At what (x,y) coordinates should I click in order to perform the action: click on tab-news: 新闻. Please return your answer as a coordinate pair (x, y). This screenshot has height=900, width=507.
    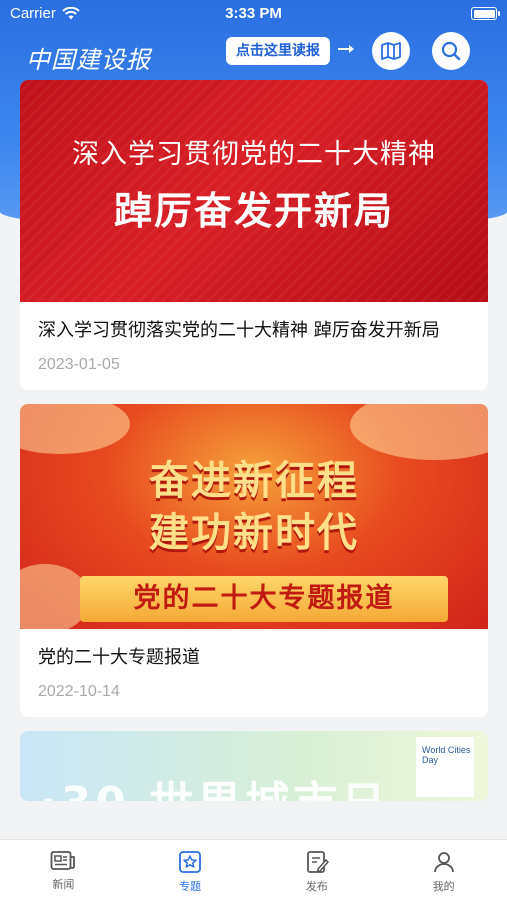
    Looking at the image, I should click on (63, 870).